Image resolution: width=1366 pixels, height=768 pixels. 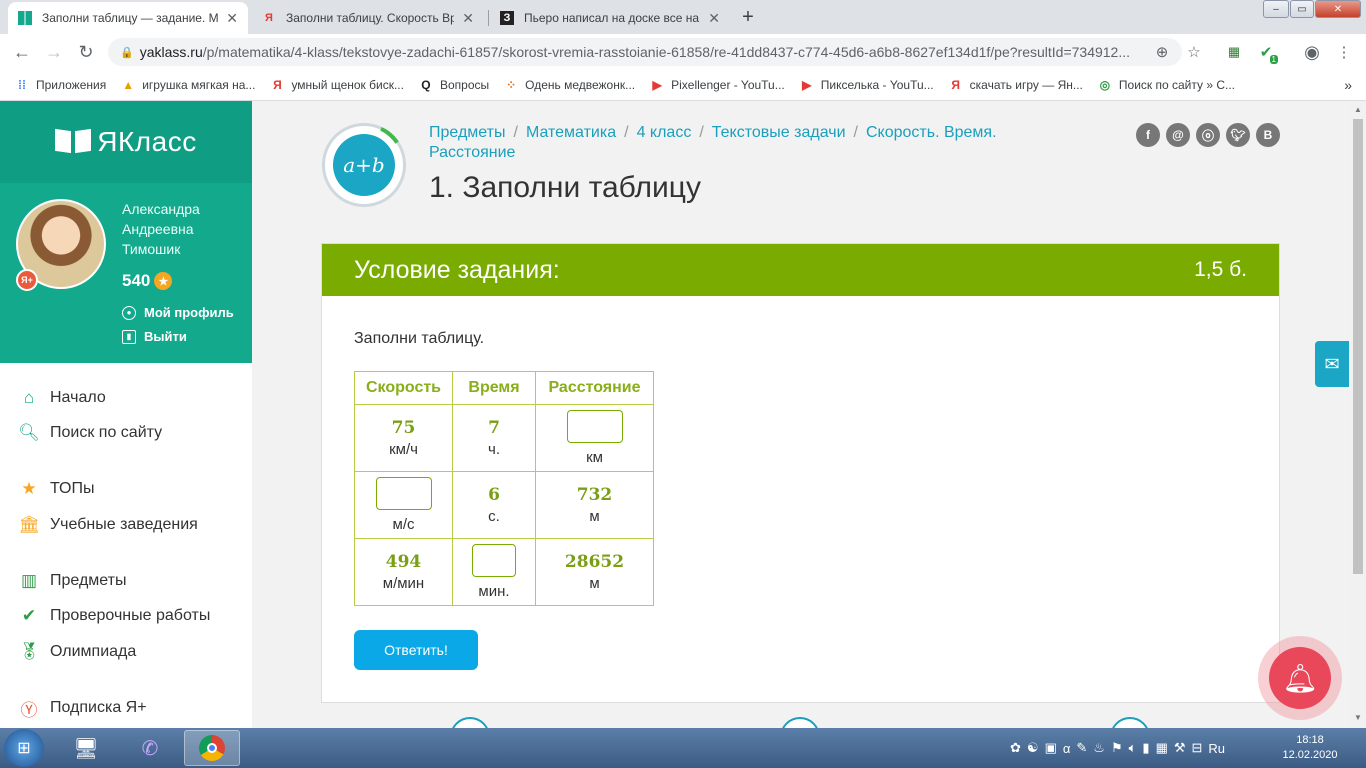 I want to click on add-page-icon: ⊕, so click(x=1162, y=52).